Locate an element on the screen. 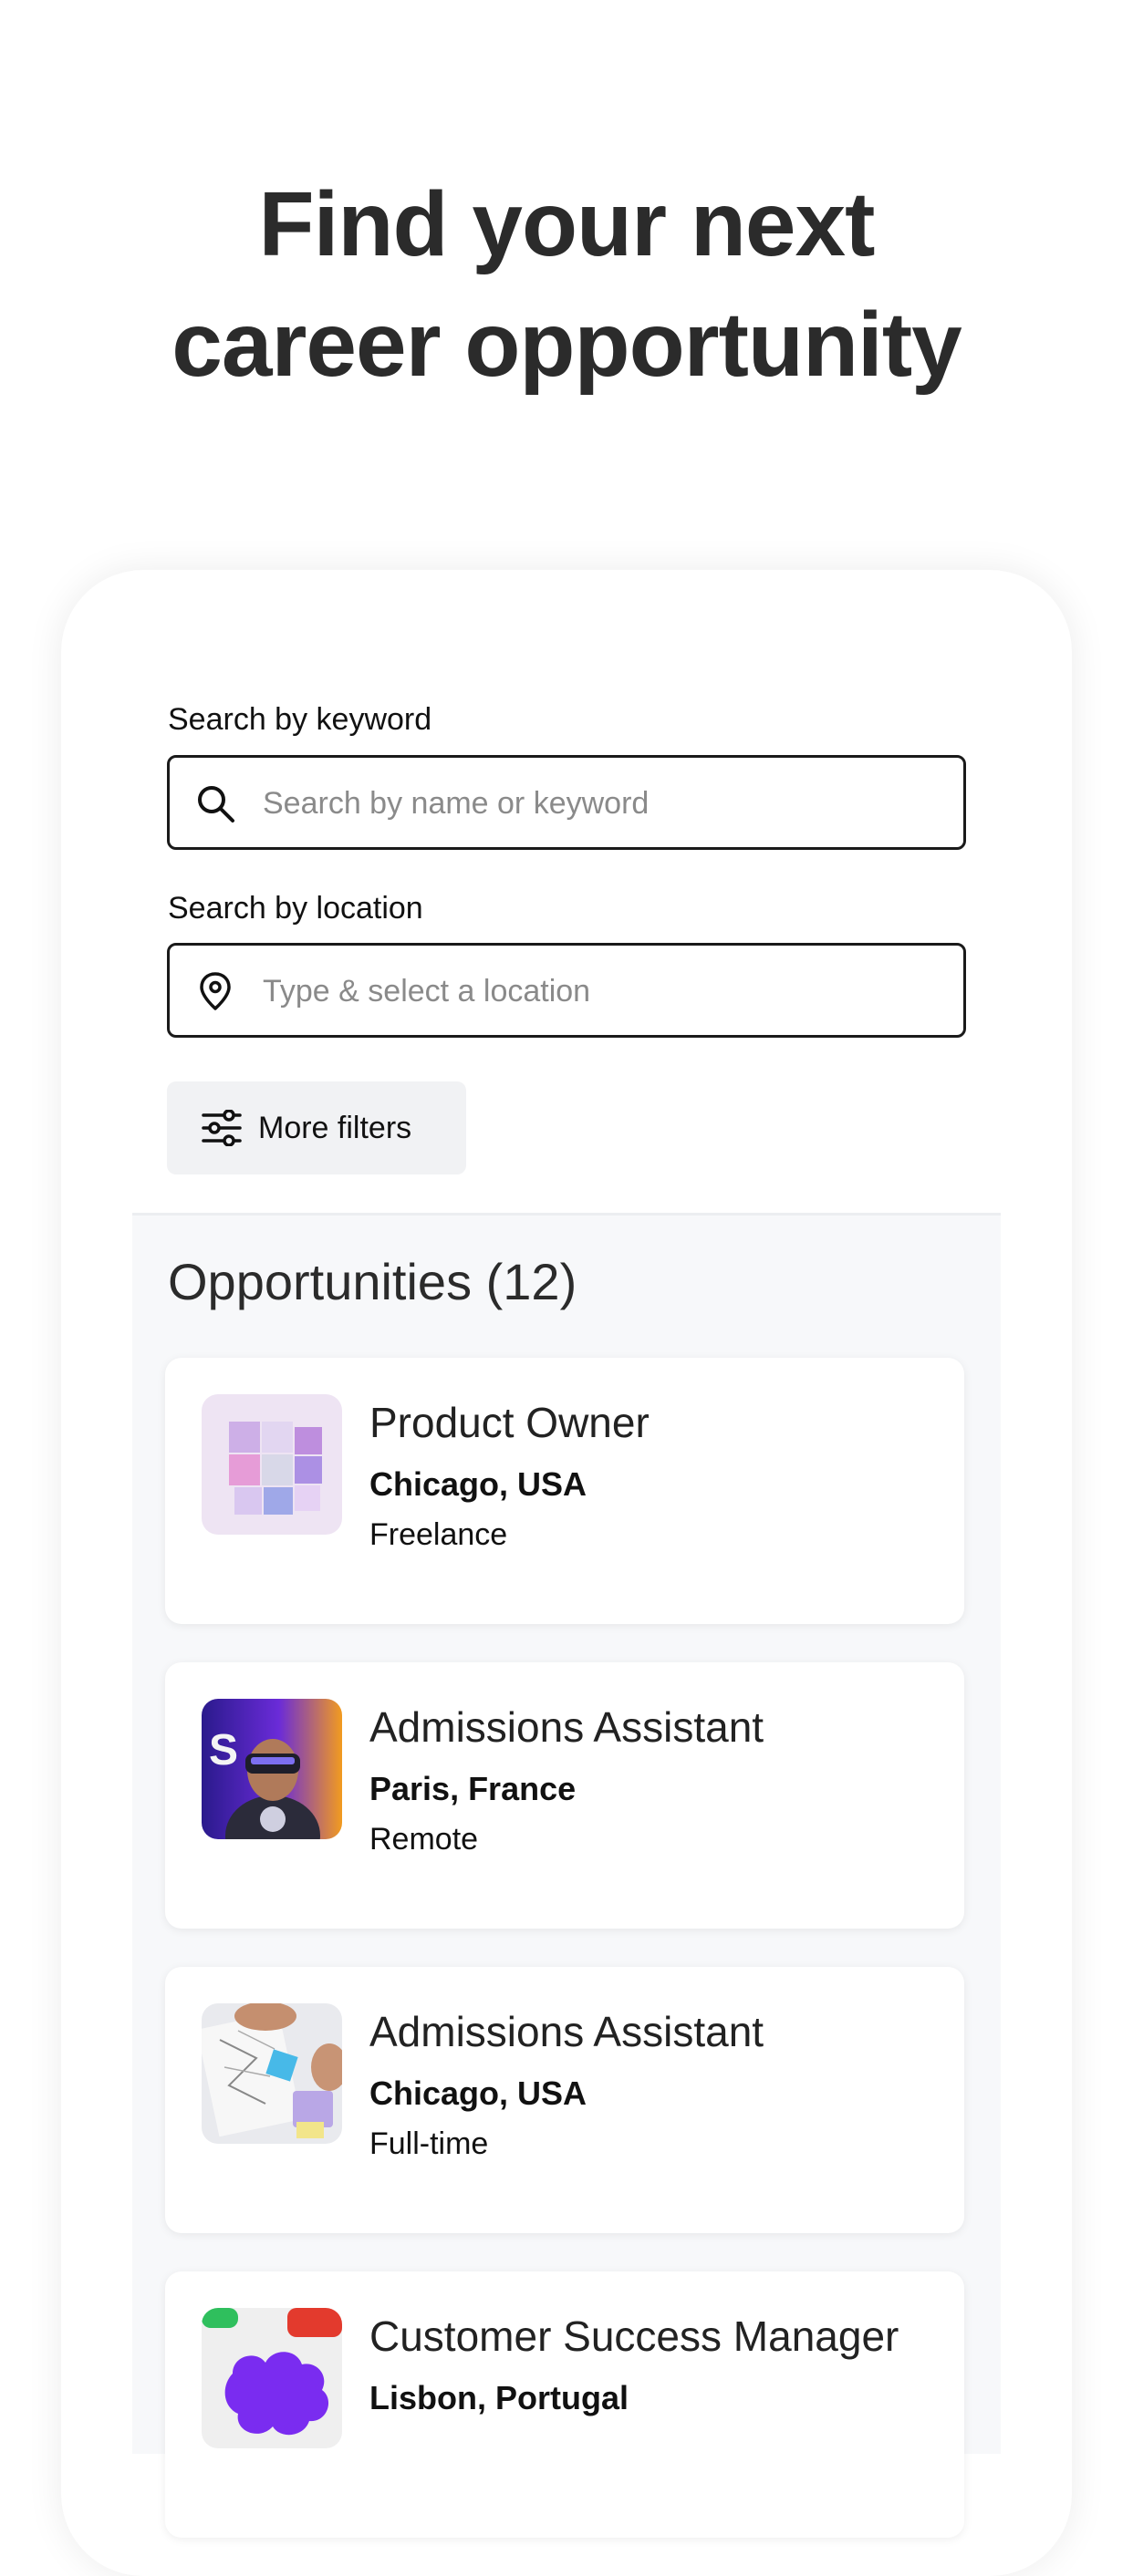 The width and height of the screenshot is (1133, 2576). results-title: Opportunities (12) is located at coordinates (373, 1281).